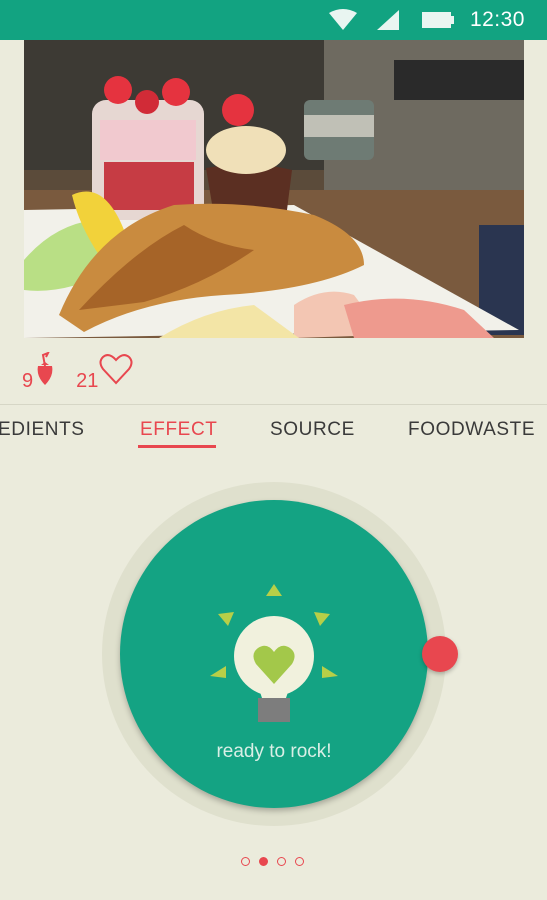 Image resolution: width=547 pixels, height=900 pixels. I want to click on dial-knob, so click(440, 654).